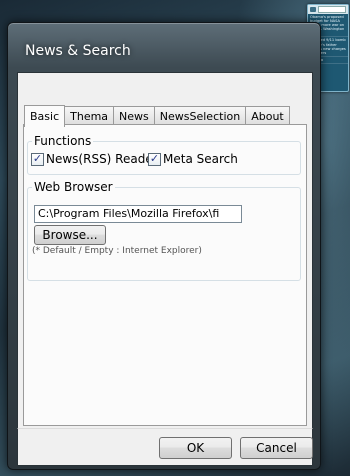 The height and width of the screenshot is (476, 350). I want to click on dialog-button-bar: OK Cancel, so click(165, 447).